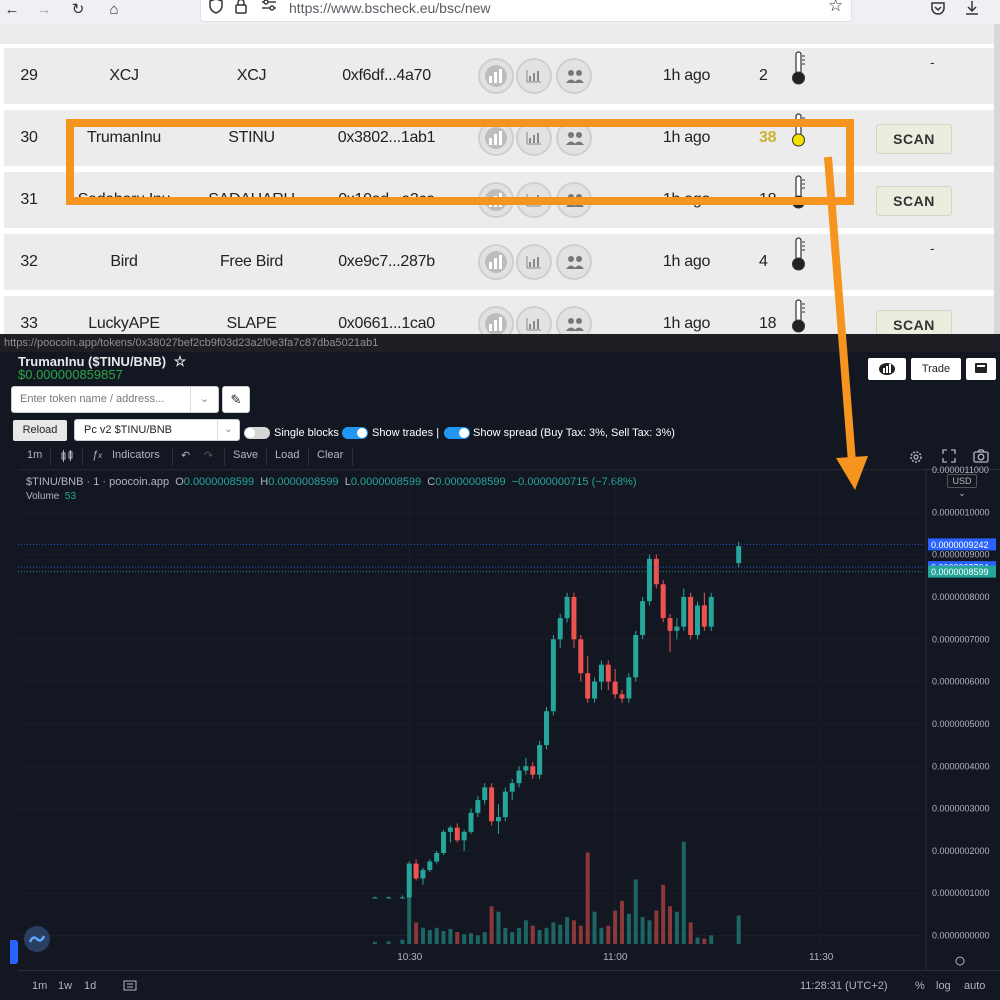  Describe the element at coordinates (936, 369) in the screenshot. I see `trade-button: Trade` at that location.